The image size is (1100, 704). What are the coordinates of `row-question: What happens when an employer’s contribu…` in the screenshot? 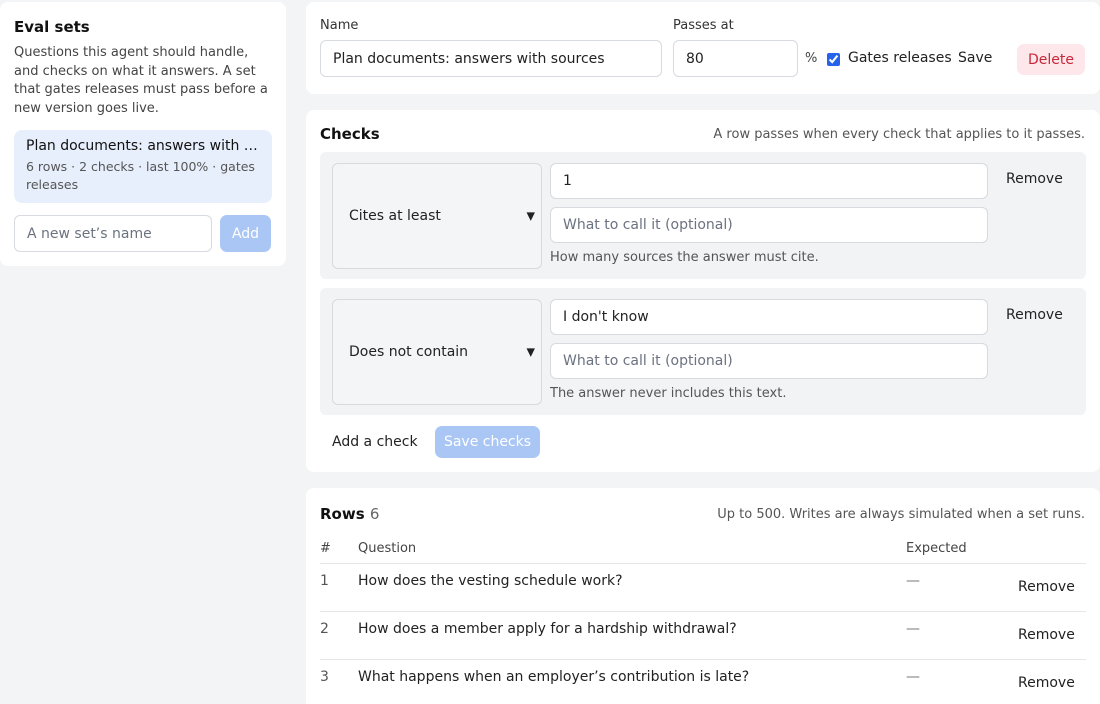 It's located at (554, 677).